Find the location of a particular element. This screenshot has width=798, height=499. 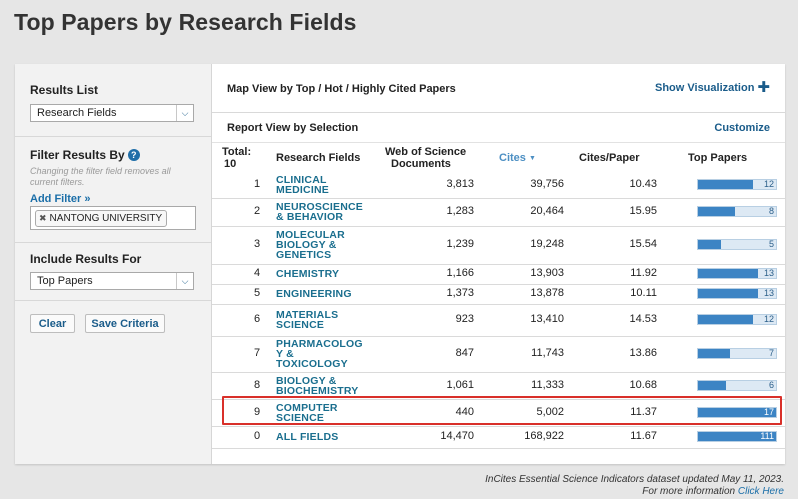

documents-cell: 1,283 is located at coordinates (460, 211).